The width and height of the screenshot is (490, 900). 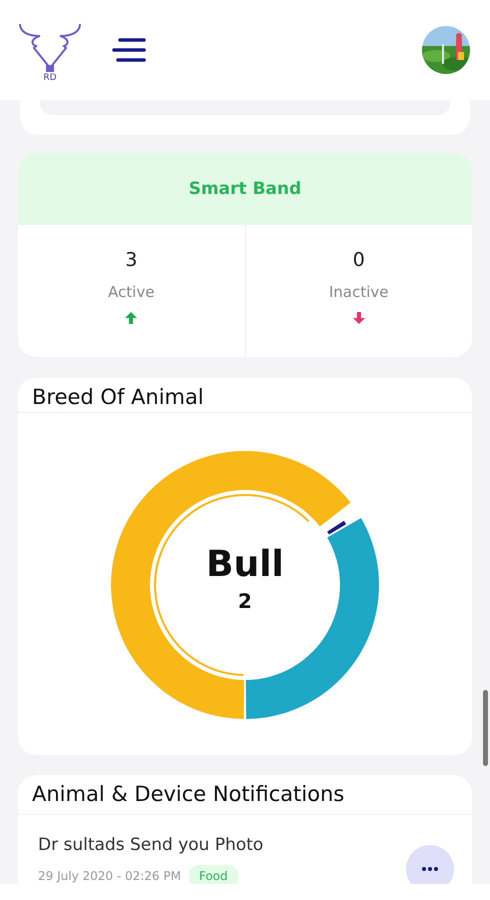 What do you see at coordinates (358, 260) in the screenshot?
I see `stat-value: 0` at bounding box center [358, 260].